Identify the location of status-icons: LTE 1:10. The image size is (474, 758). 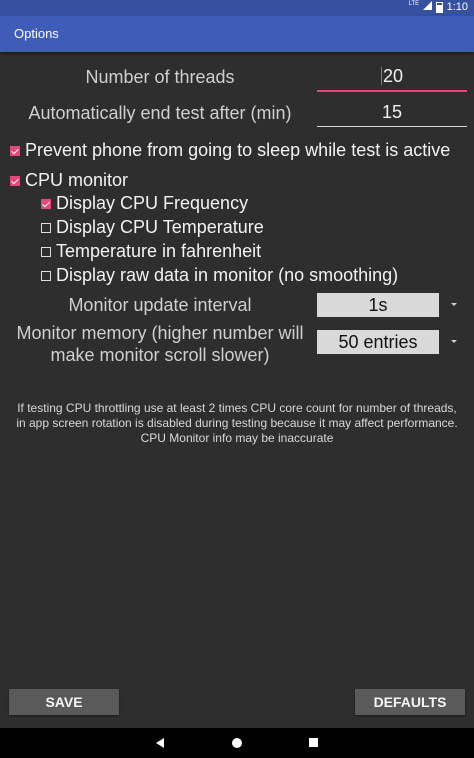
(438, 7).